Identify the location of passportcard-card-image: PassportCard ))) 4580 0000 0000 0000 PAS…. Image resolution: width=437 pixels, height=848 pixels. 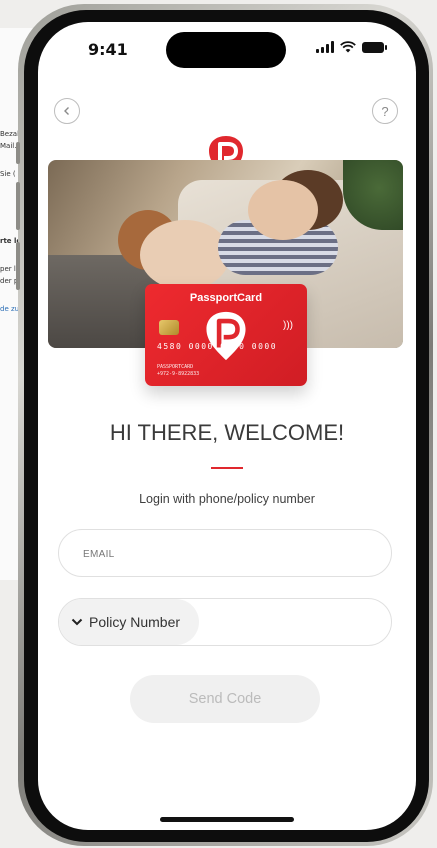
(226, 335).